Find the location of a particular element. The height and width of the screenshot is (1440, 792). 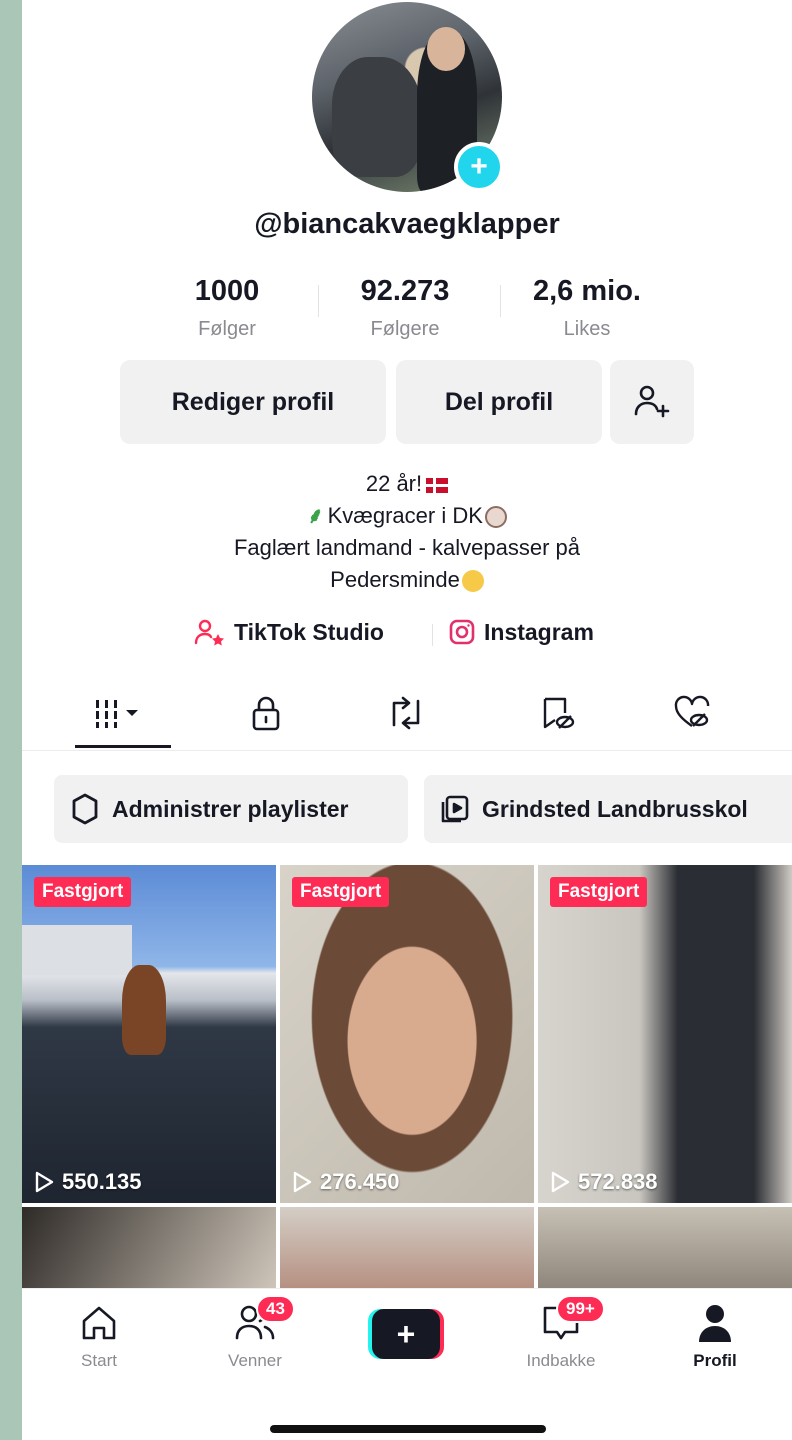

create-button: + is located at coordinates (406, 1334).